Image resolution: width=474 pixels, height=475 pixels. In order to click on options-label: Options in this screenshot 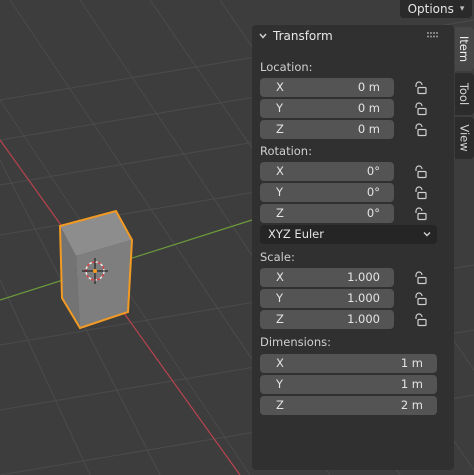, I will do `click(430, 9)`.